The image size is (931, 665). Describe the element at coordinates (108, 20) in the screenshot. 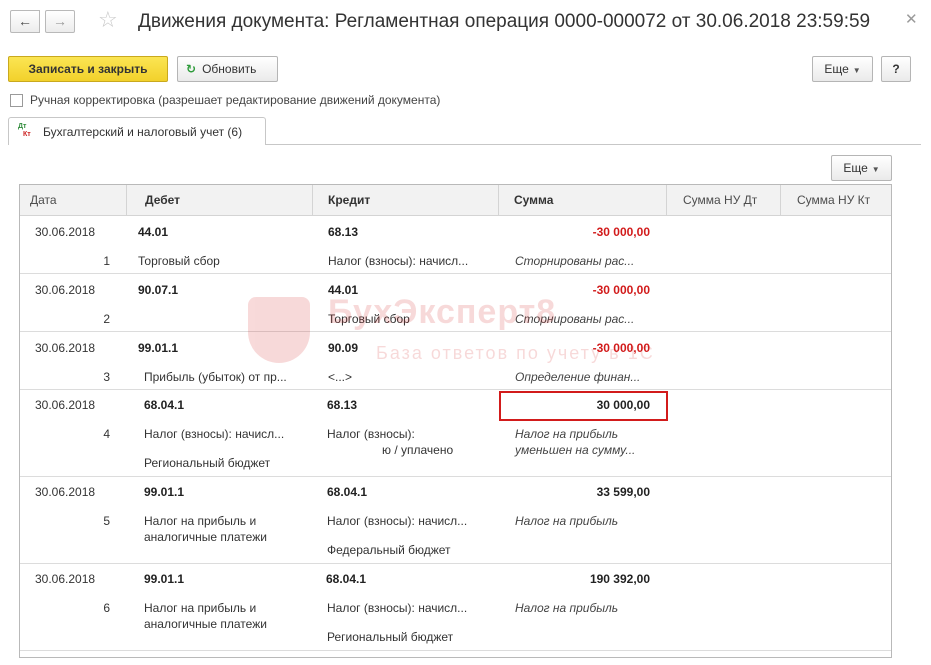

I see `favorite-star-icon: ☆` at that location.